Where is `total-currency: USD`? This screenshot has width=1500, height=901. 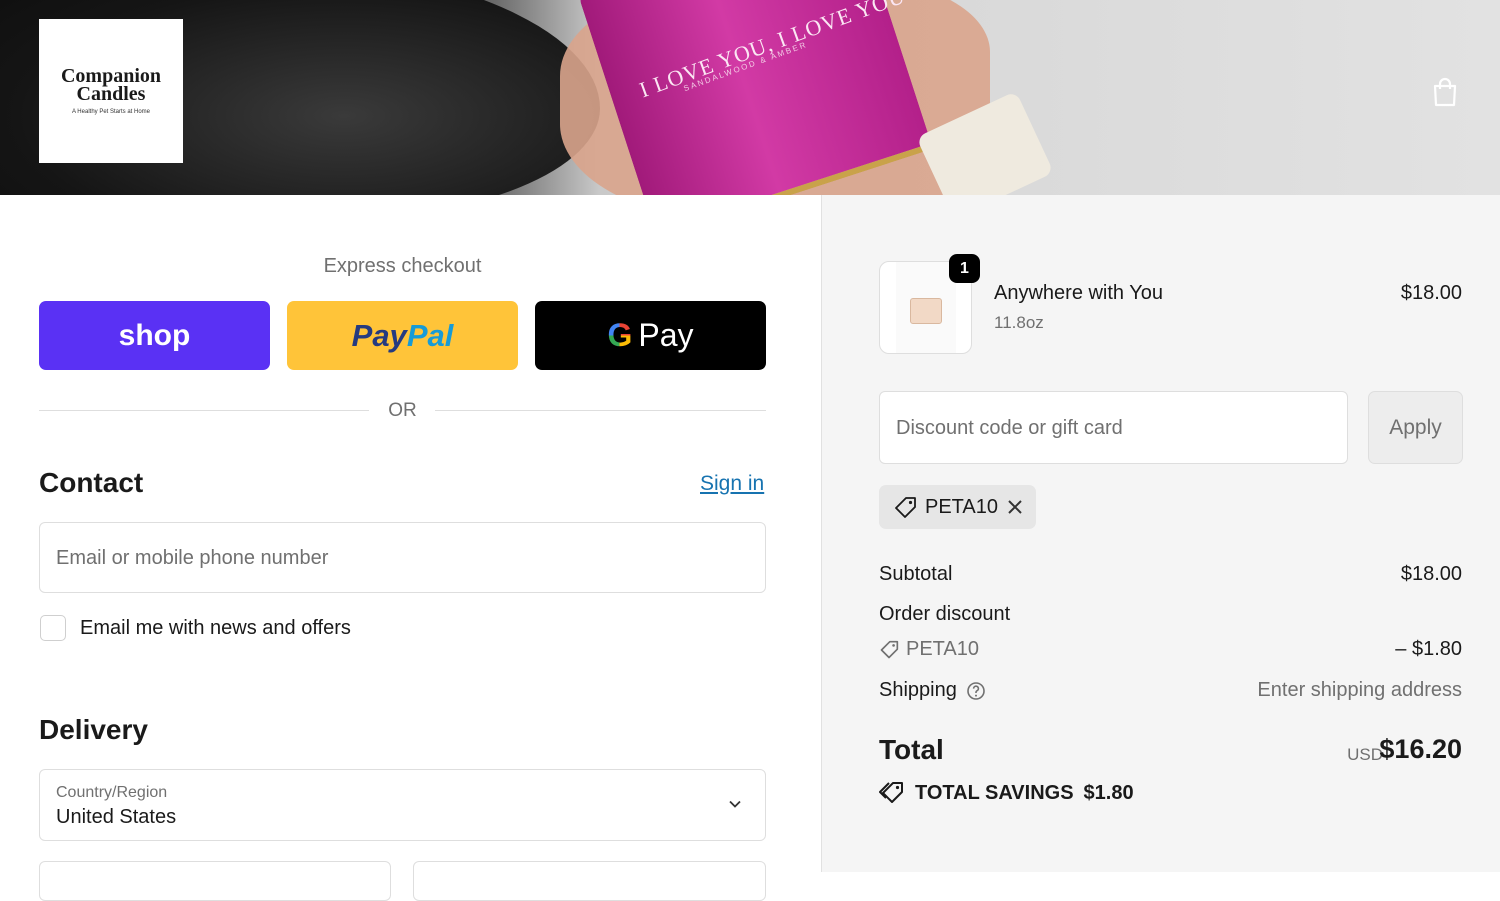
total-currency: USD is located at coordinates (1365, 754).